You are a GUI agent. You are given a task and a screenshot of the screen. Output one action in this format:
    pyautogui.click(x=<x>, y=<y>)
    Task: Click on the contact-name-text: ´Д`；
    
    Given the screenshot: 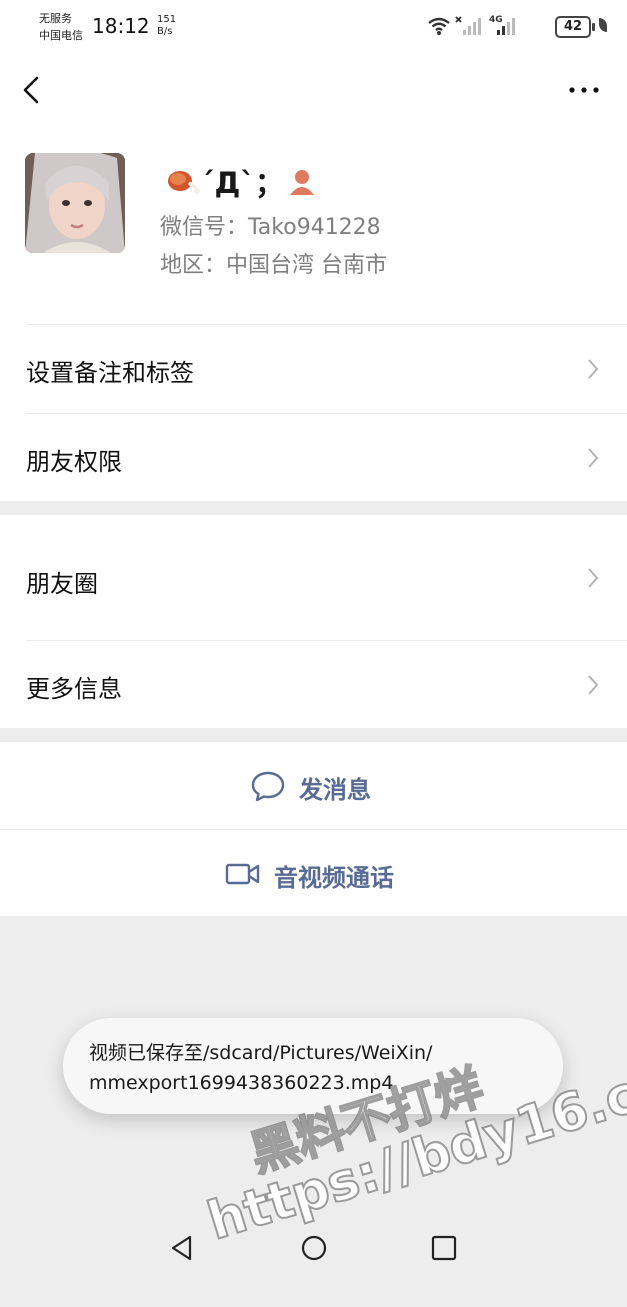 What is the action you would take?
    pyautogui.click(x=242, y=183)
    